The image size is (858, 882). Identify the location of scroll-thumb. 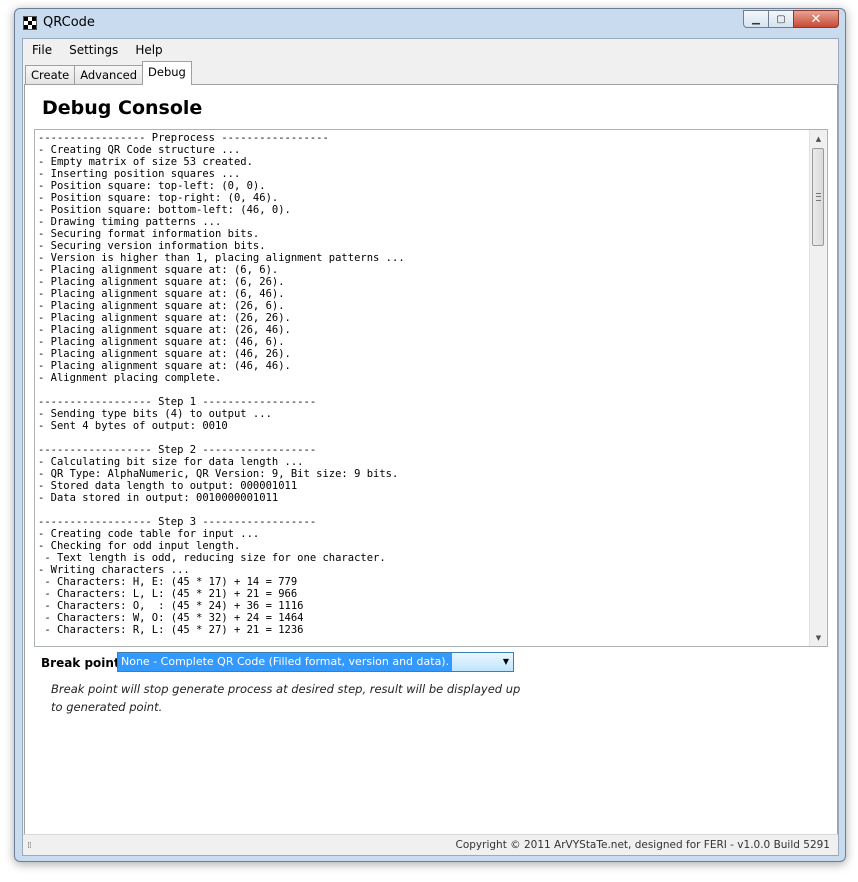
(818, 197).